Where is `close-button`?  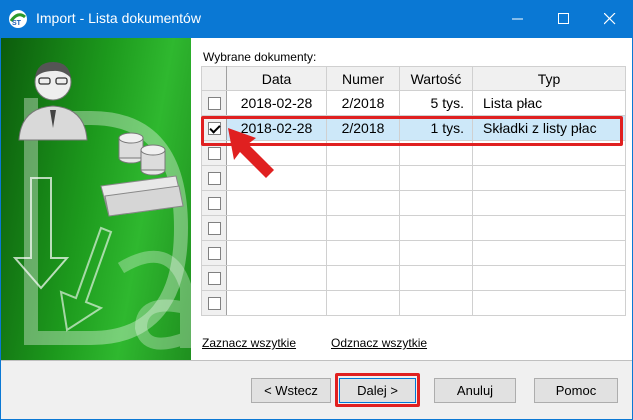 close-button is located at coordinates (610, 19).